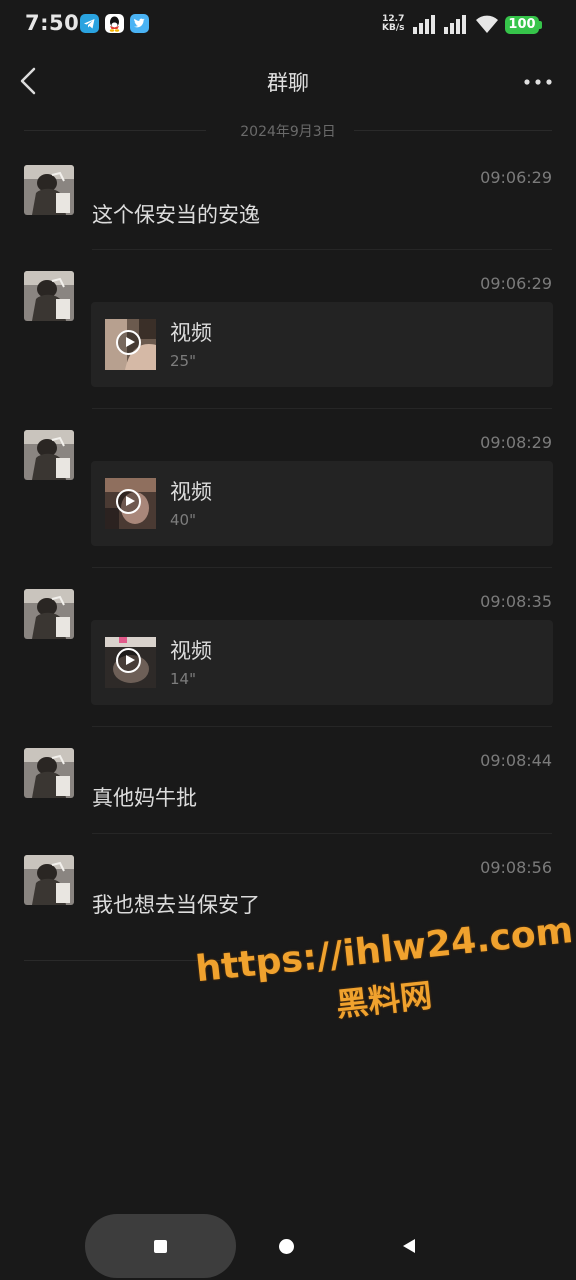  I want to click on video-duration: 40", so click(183, 520).